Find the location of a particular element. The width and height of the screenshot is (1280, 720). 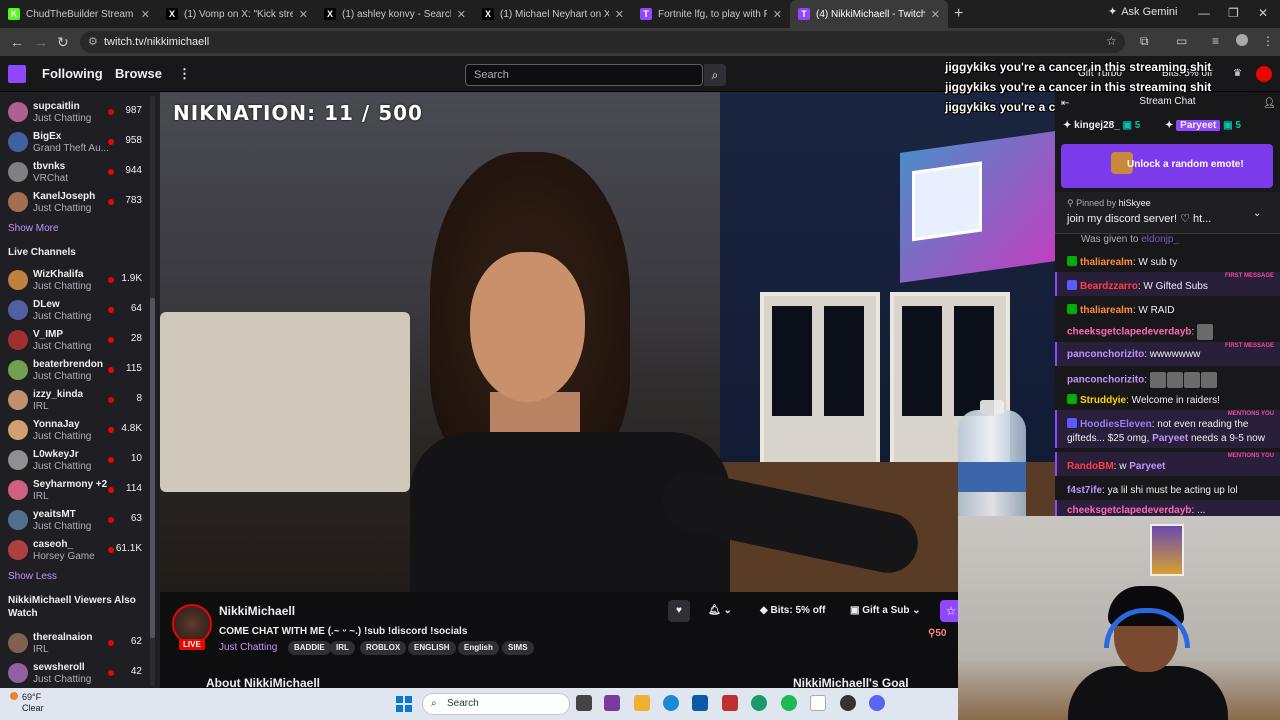

streamer-avatar is located at coordinates (192, 624).